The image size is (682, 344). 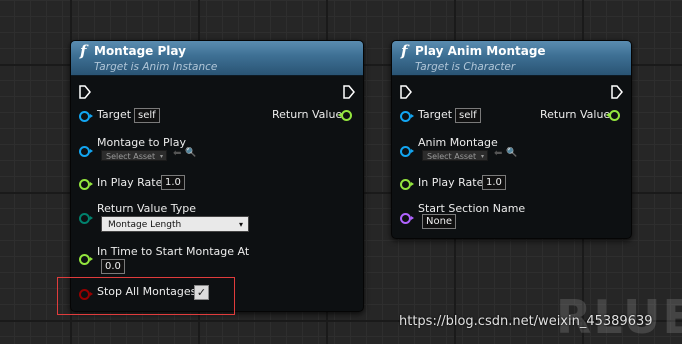 I want to click on return-value-type-dropdown: Montage Length ▾, so click(x=175, y=224).